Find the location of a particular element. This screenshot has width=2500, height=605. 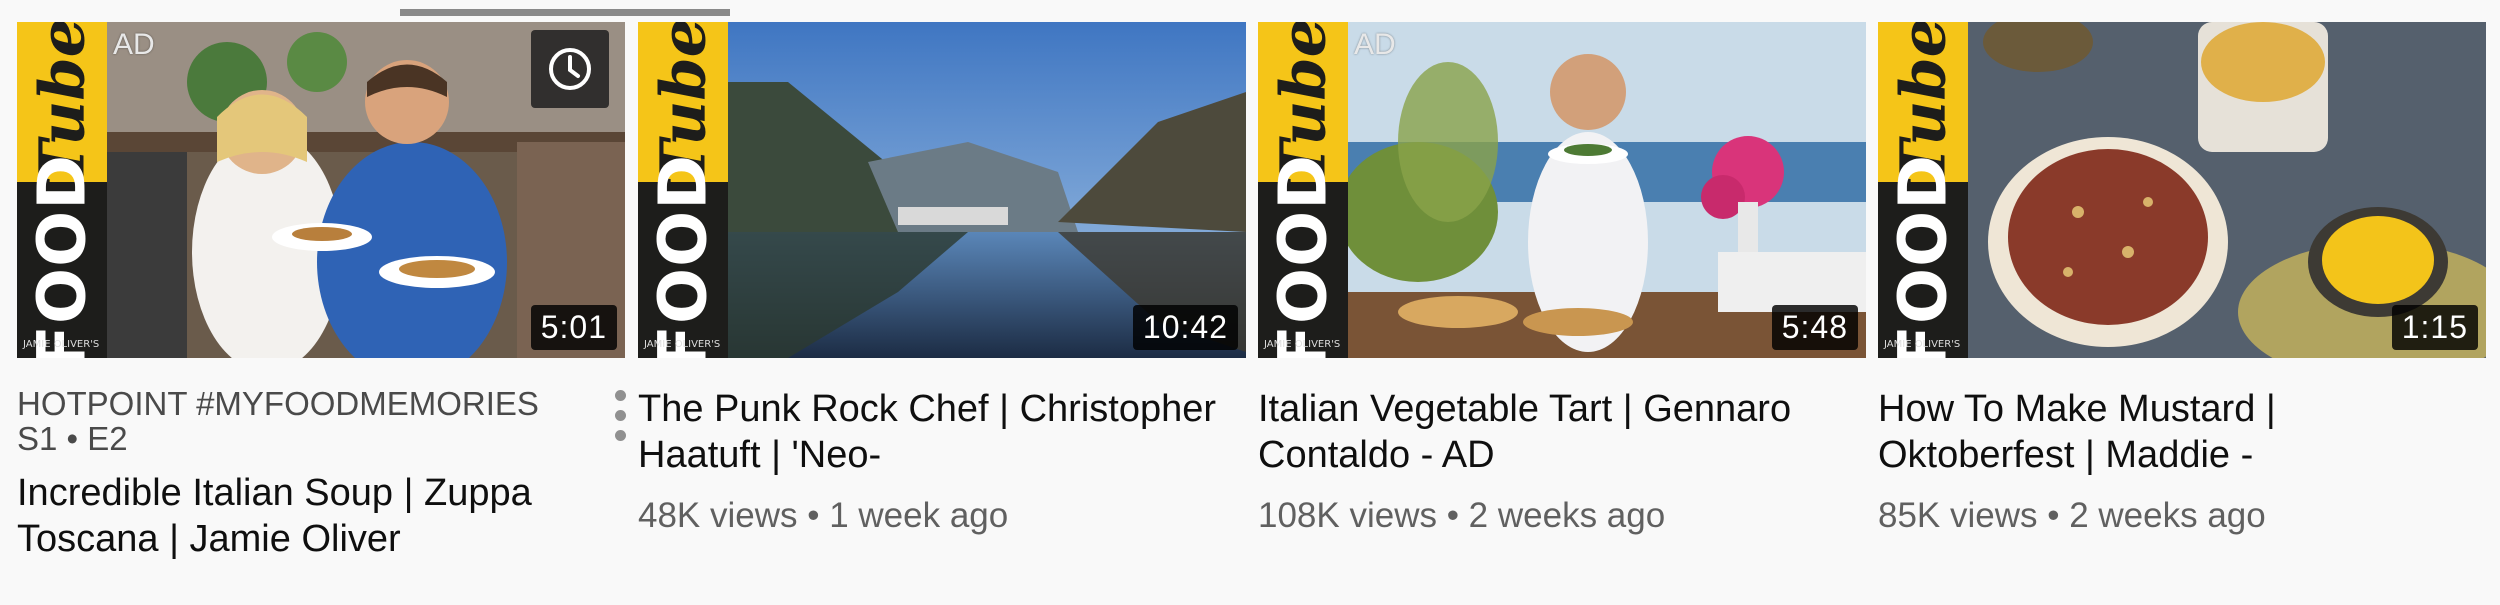

clock-icon is located at coordinates (570, 69).